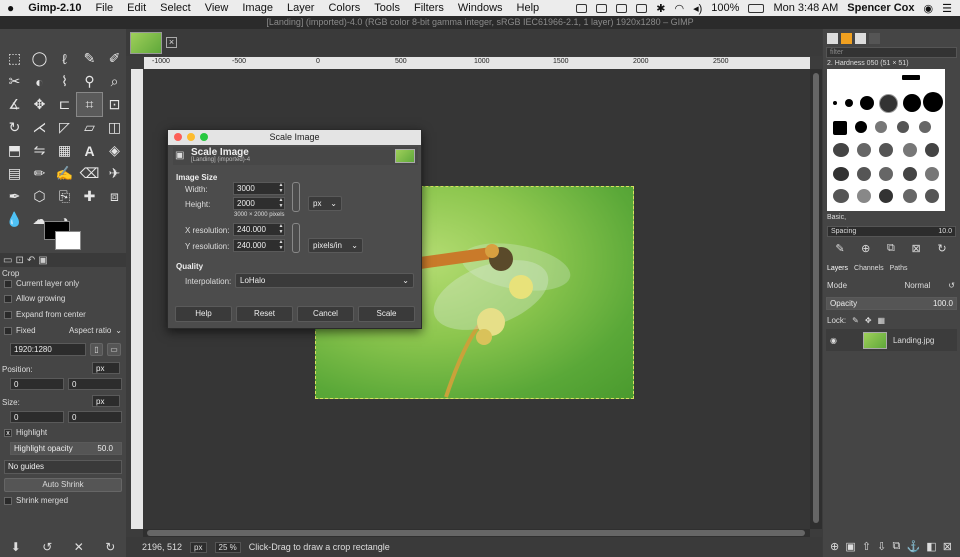 The width and height of the screenshot is (960, 557). I want to click on layer-group-icon: ▣, so click(850, 546).